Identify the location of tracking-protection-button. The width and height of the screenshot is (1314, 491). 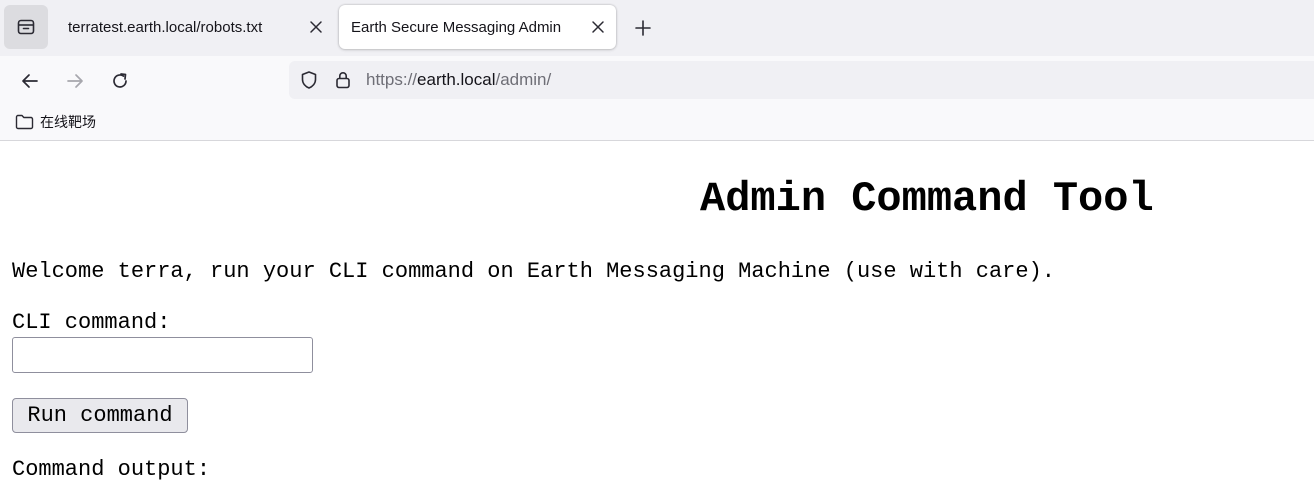
(309, 80).